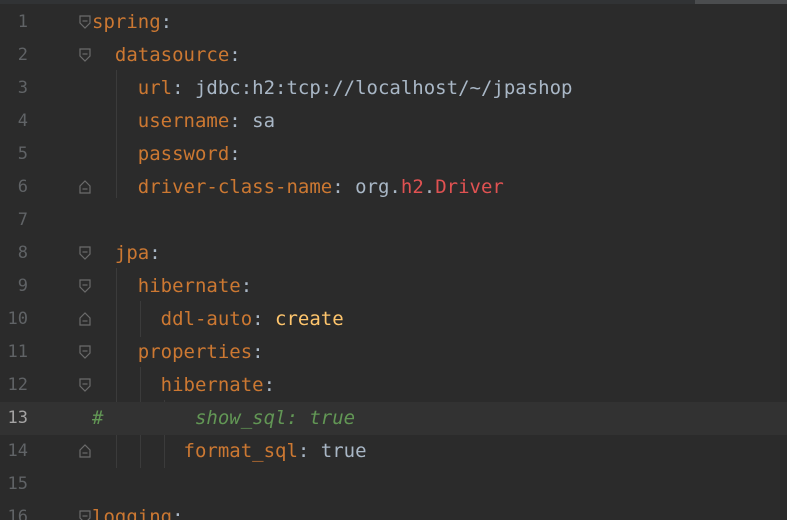 Image resolution: width=787 pixels, height=520 pixels. I want to click on code-text: spring:, so click(132, 22).